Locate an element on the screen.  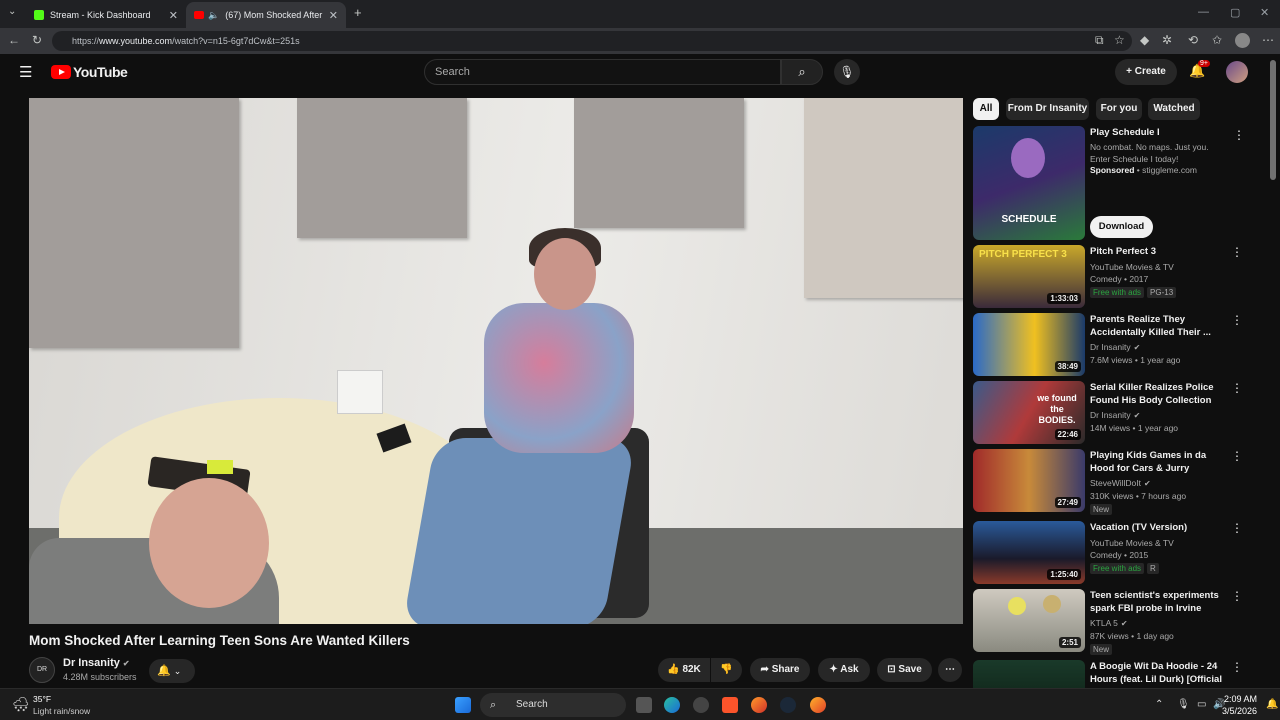
youtube-logo-icon is located at coordinates (61, 72).